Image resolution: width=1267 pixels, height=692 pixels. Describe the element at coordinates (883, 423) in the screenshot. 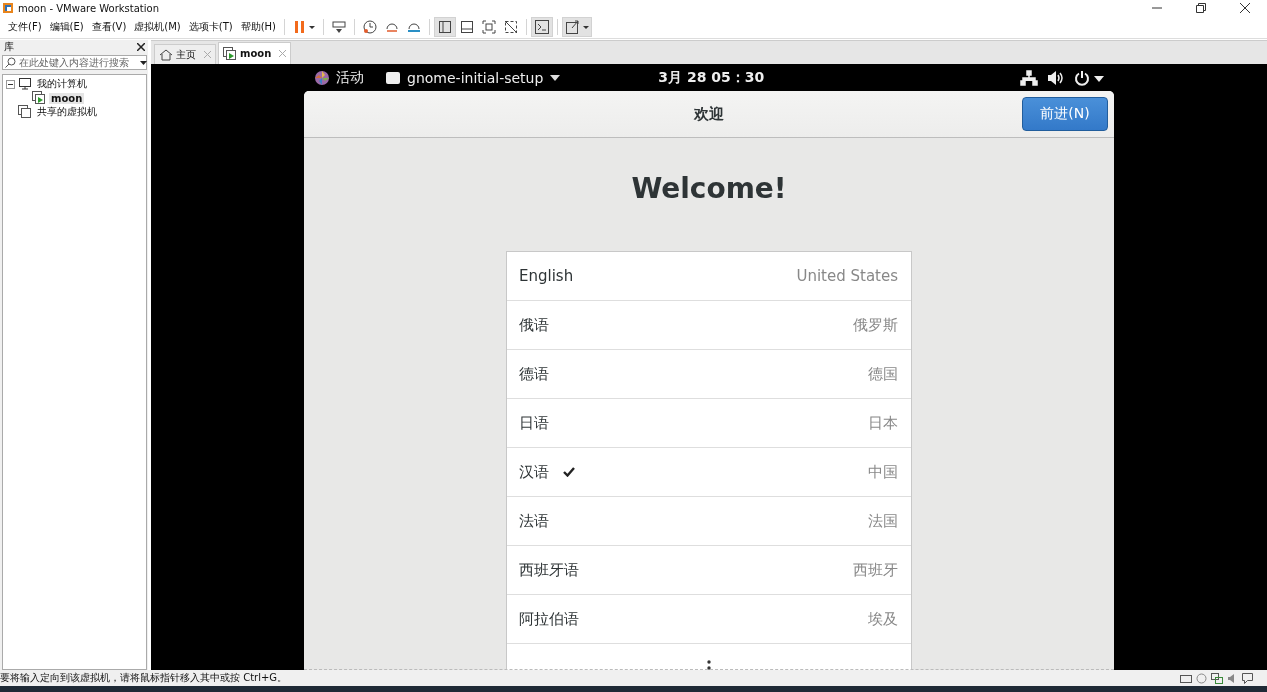

I see `region-name: 日本` at that location.